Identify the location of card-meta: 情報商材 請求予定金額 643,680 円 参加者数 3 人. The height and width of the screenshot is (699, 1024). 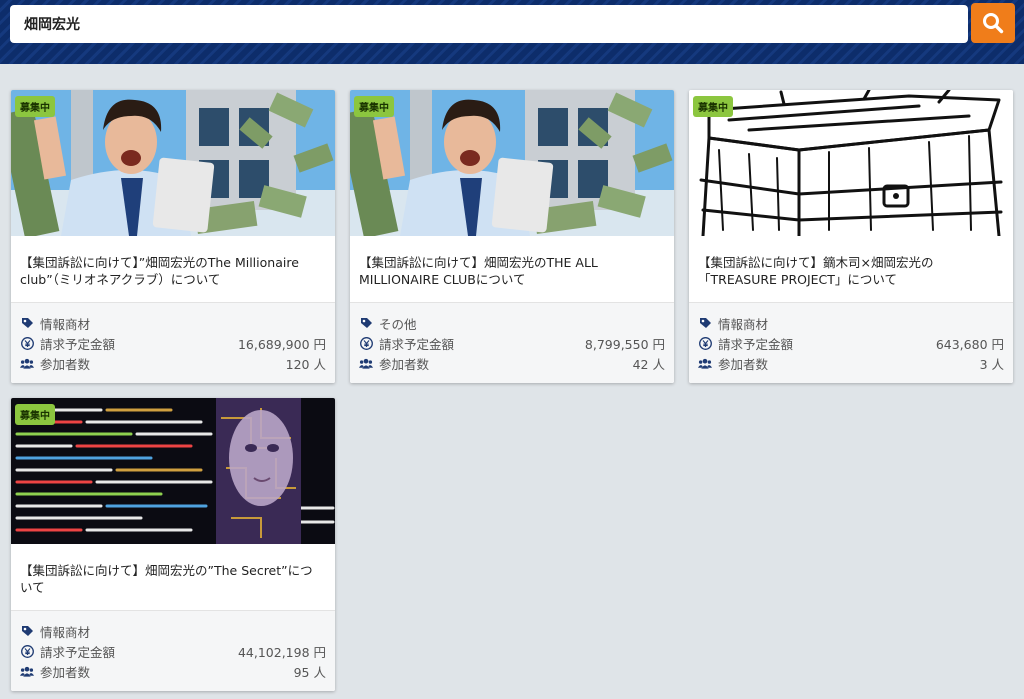
(851, 343).